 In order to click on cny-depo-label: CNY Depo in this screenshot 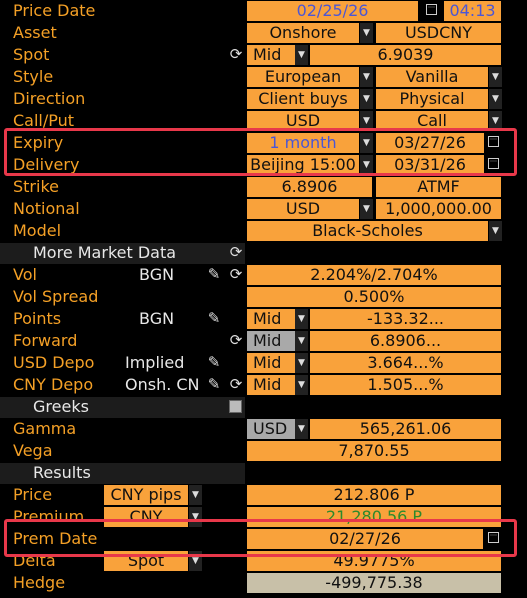, I will do `click(53, 384)`.